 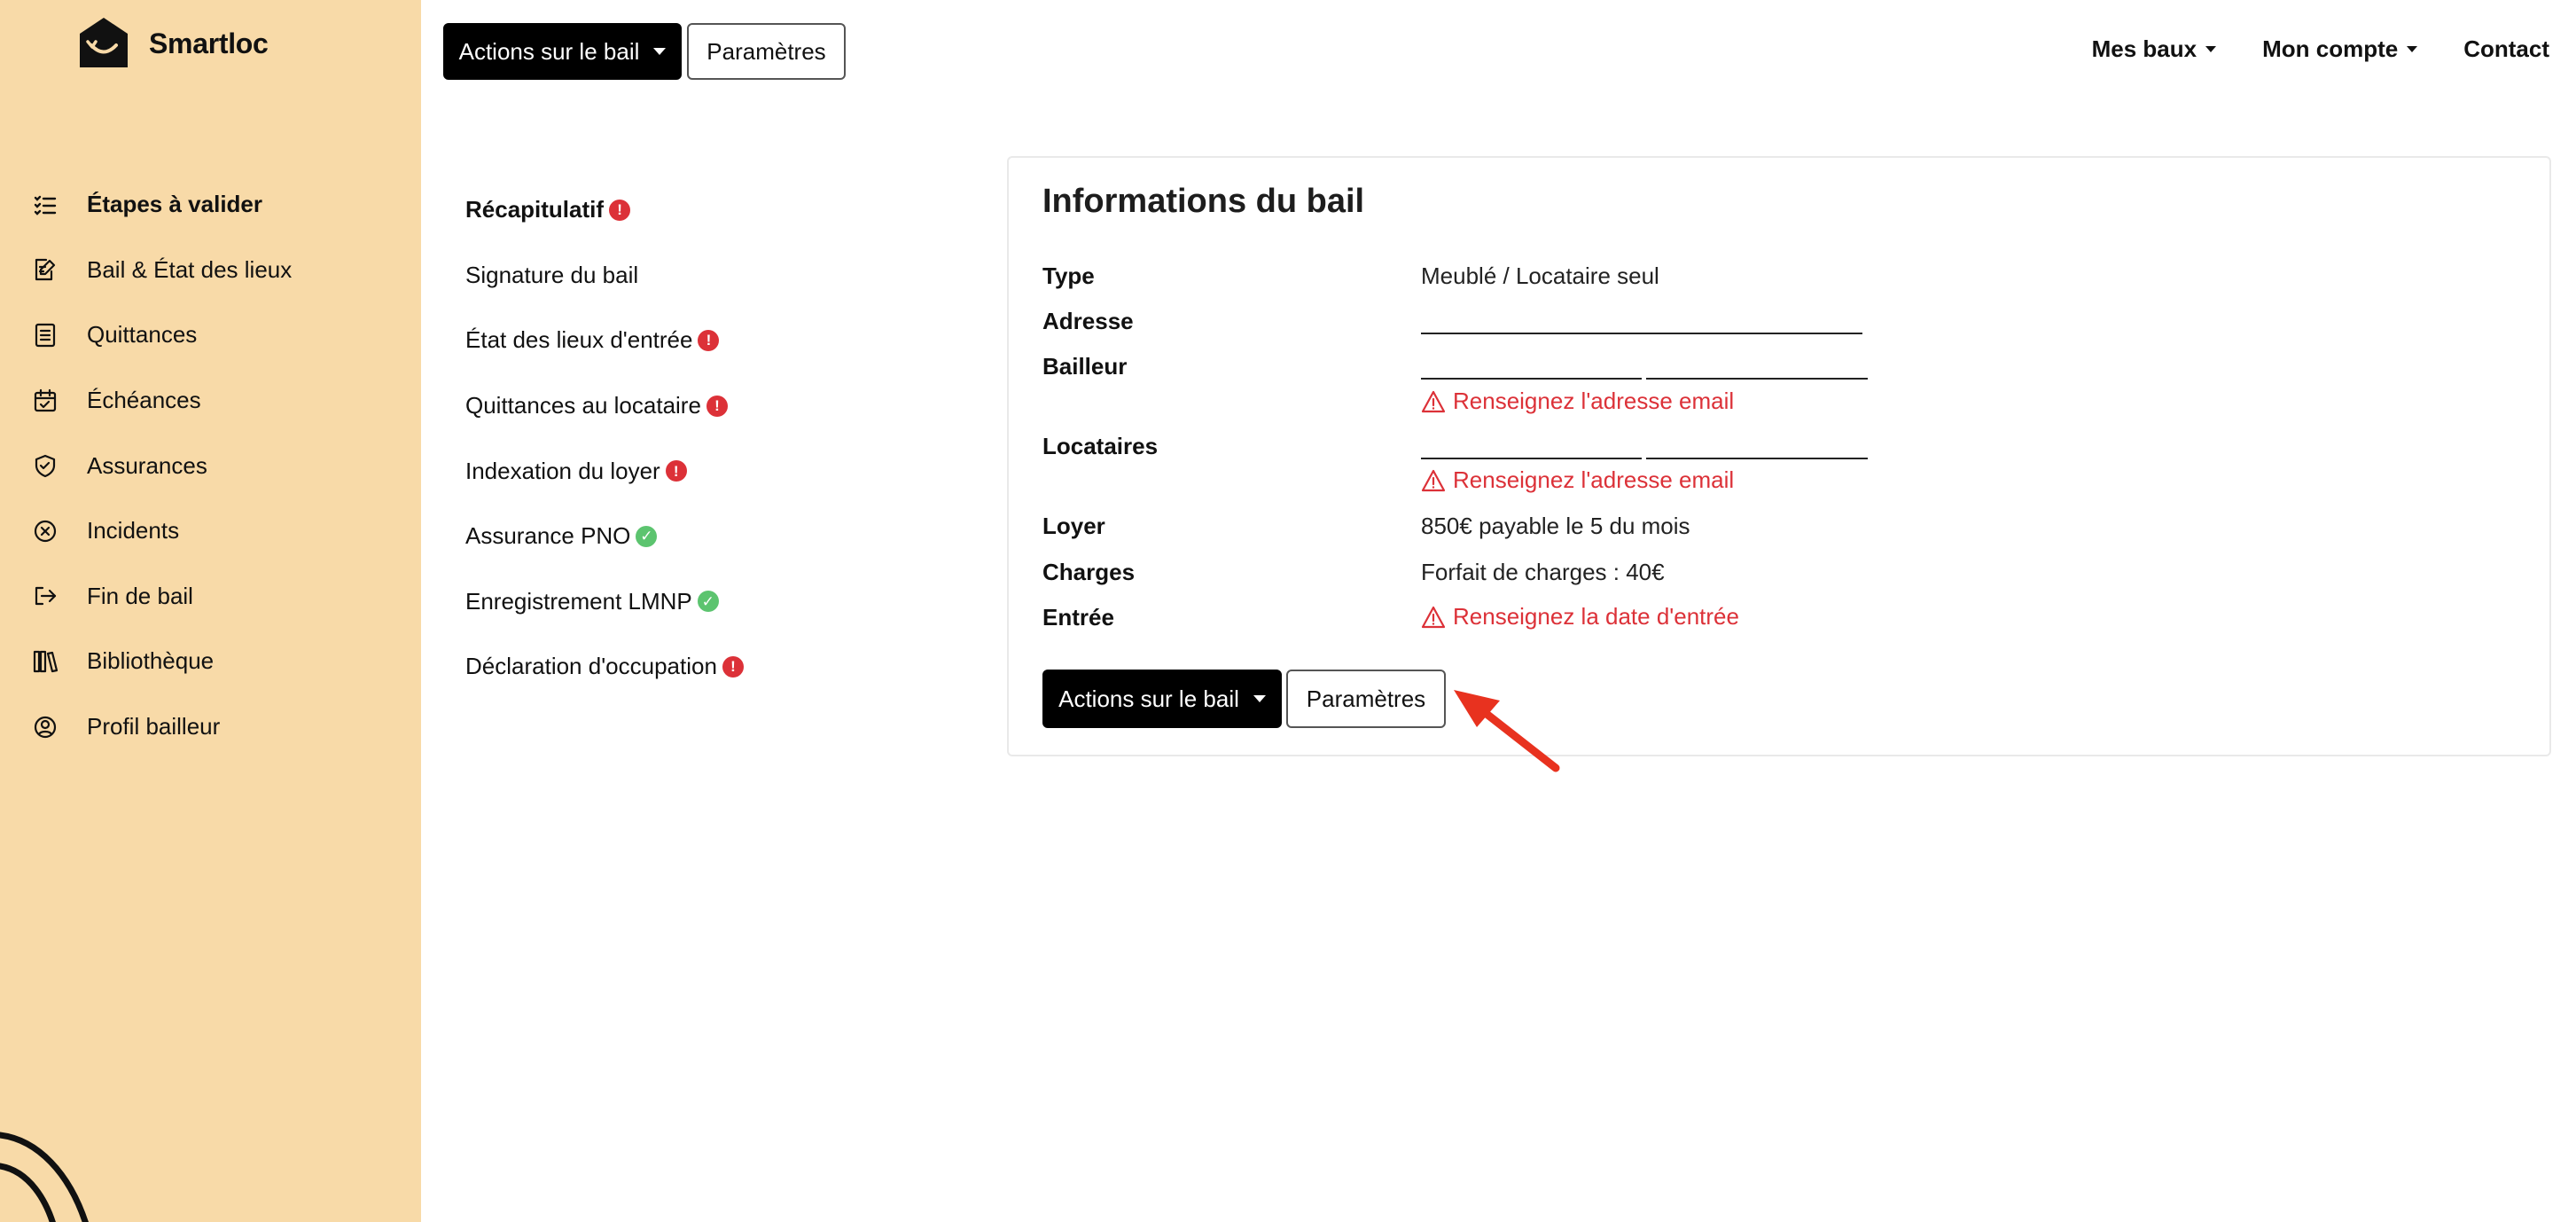 I want to click on entree-date-warning: Renseignez la date d'entrée, so click(x=1580, y=617).